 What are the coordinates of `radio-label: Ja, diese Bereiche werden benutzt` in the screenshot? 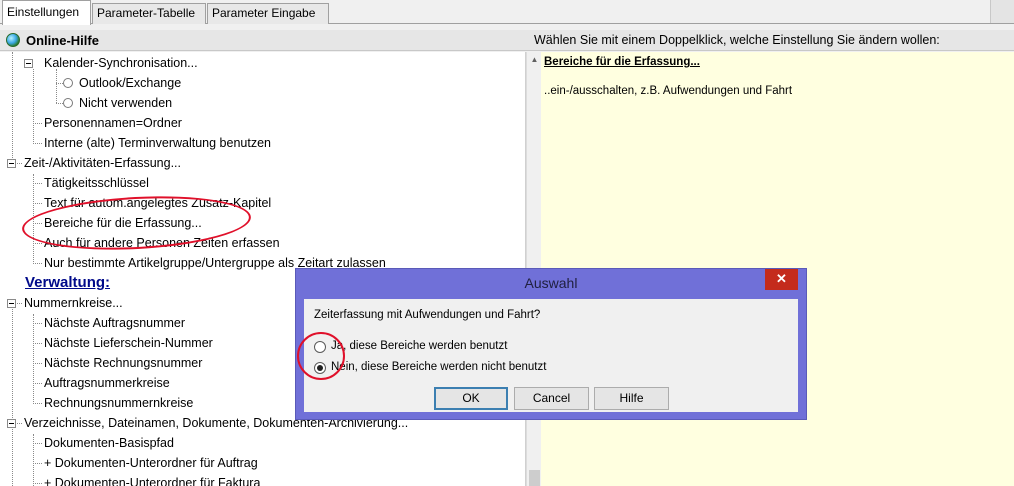 It's located at (419, 346).